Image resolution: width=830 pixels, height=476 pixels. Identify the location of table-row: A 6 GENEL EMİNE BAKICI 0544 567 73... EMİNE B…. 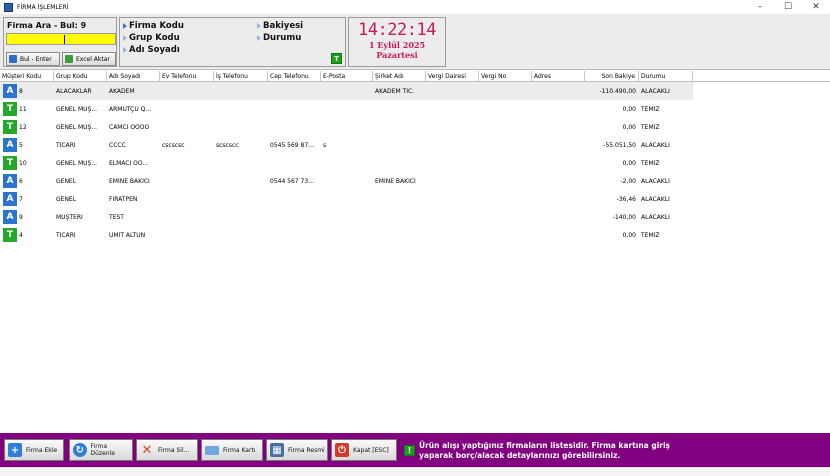
(346, 181).